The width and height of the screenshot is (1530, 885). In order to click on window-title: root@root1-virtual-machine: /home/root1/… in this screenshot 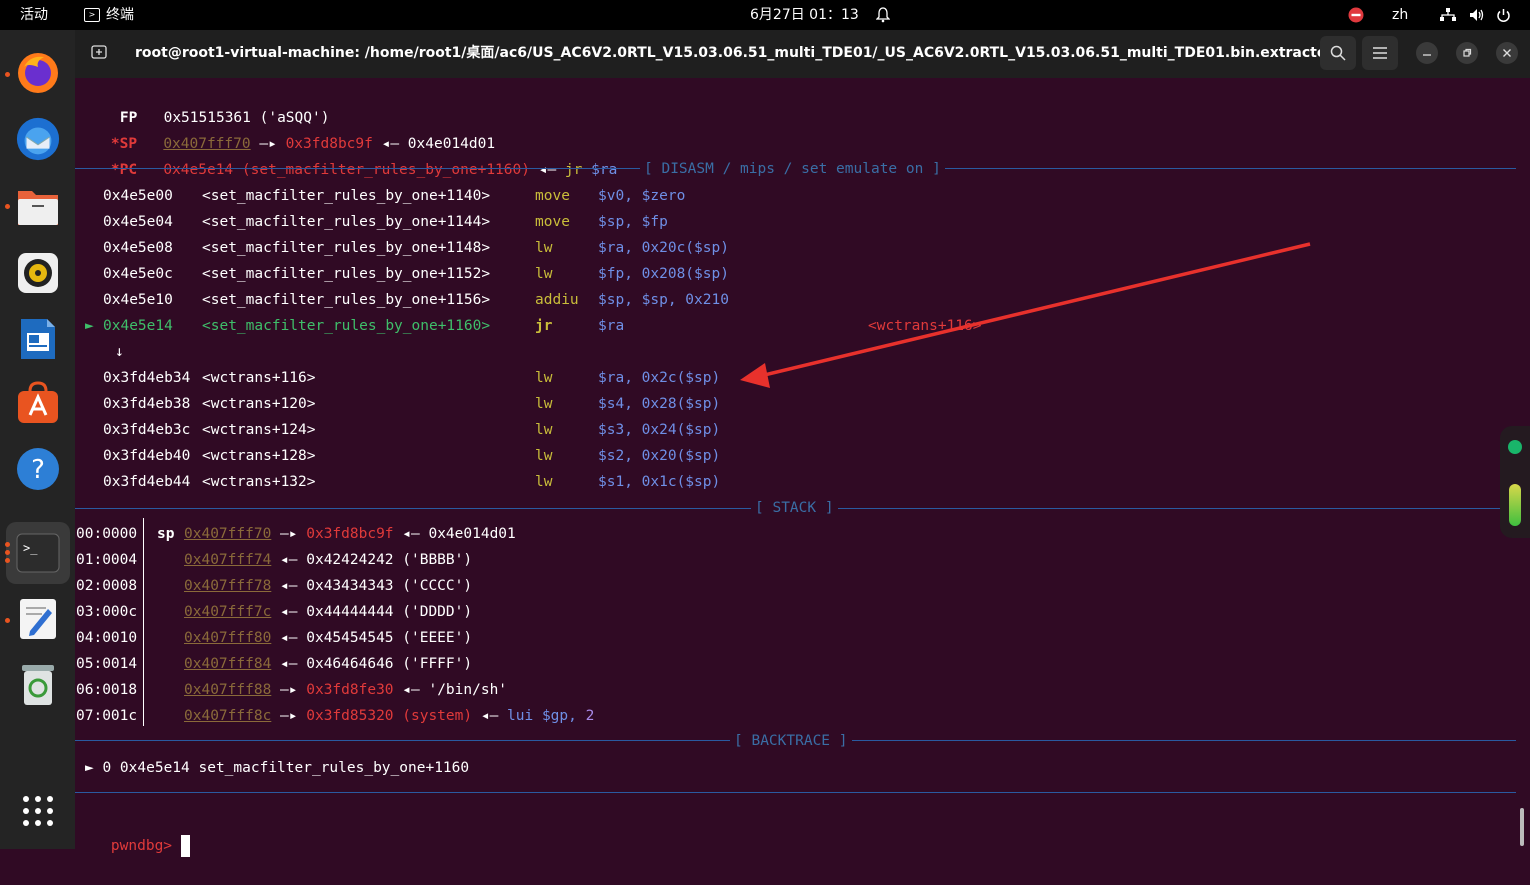, I will do `click(727, 53)`.